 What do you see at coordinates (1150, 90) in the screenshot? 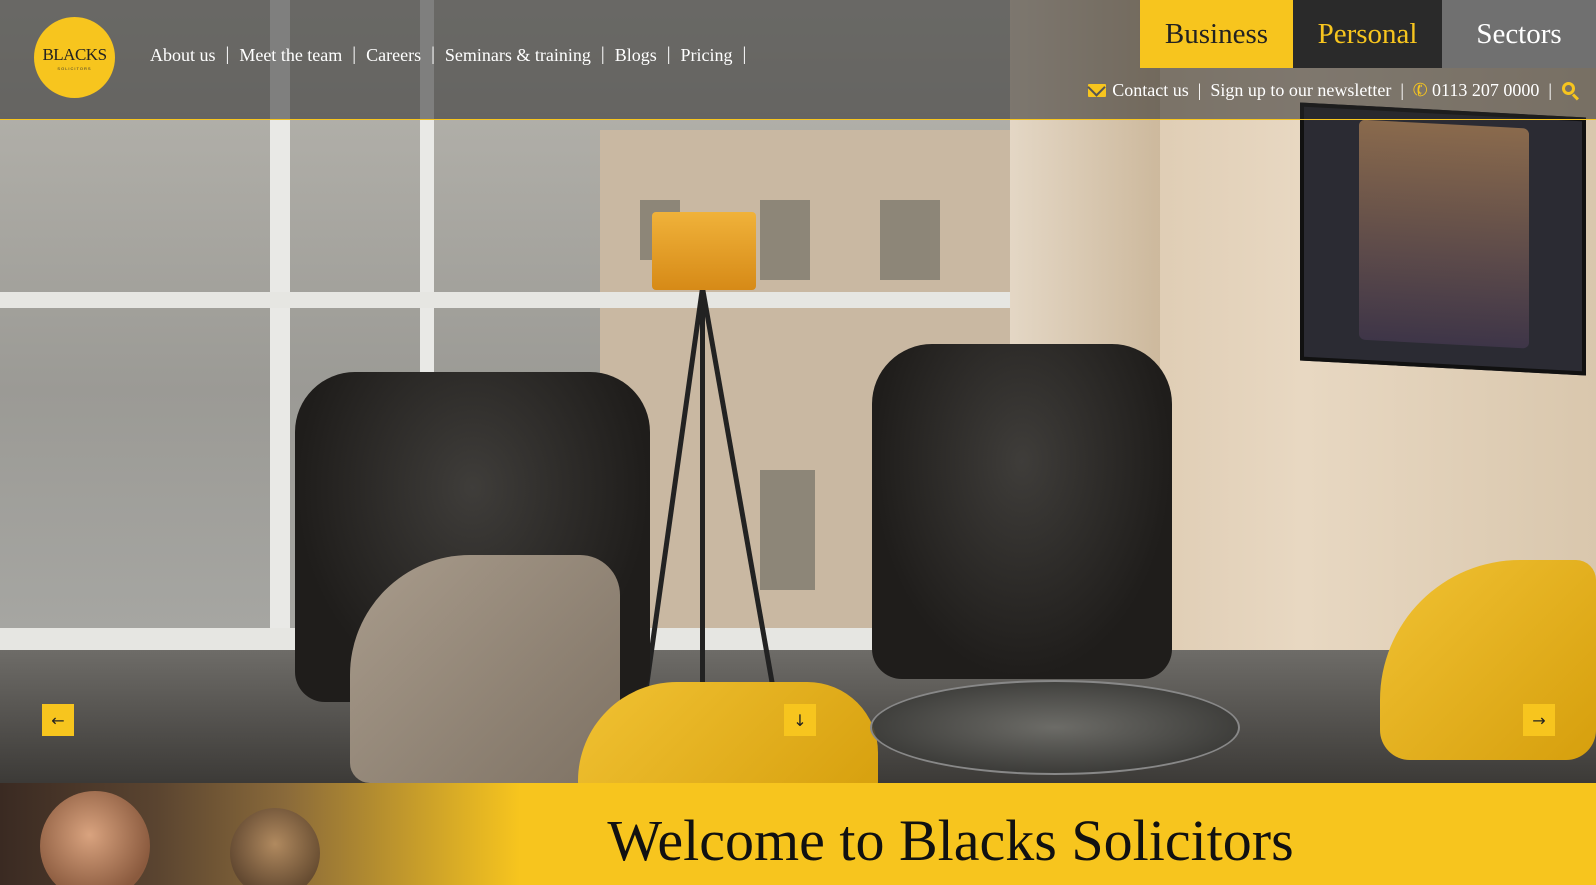
I see `contact-us-label: Contact us` at bounding box center [1150, 90].